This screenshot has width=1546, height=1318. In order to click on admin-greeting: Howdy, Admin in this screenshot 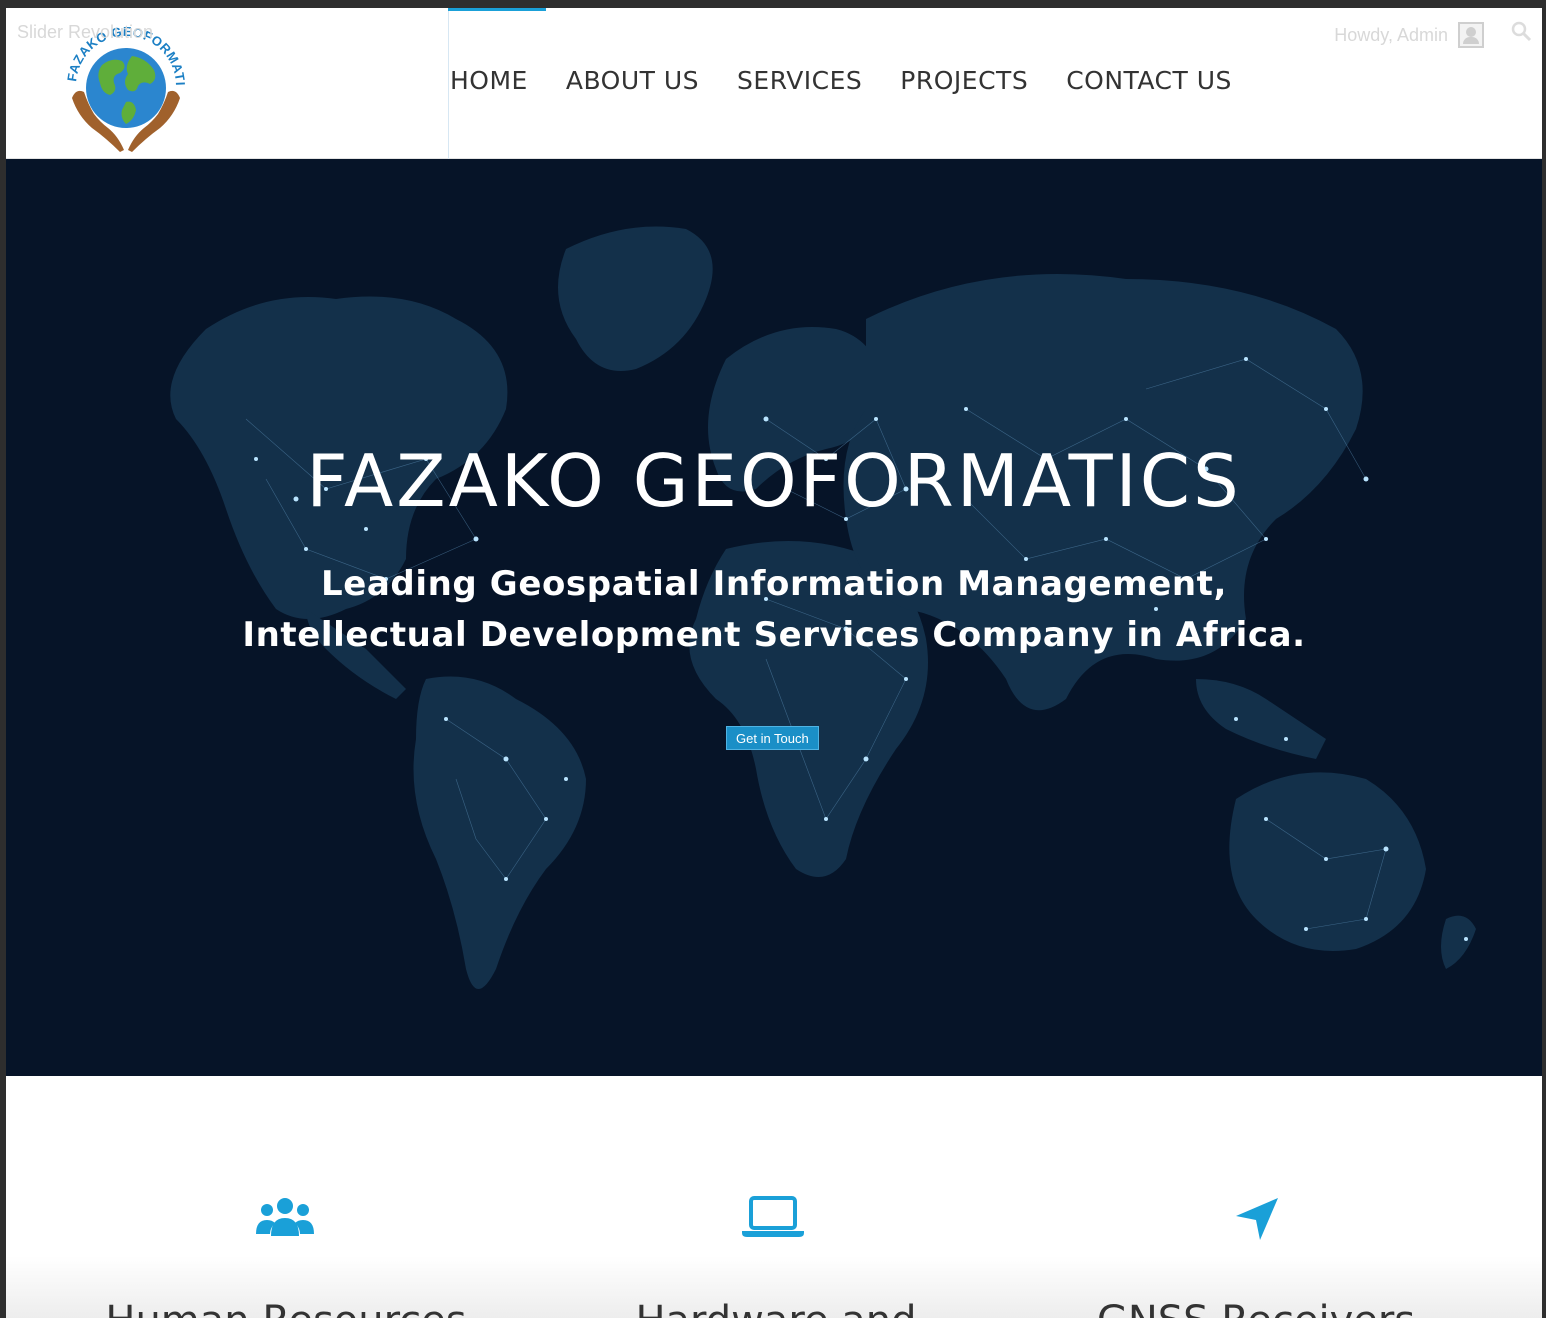, I will do `click(1391, 34)`.